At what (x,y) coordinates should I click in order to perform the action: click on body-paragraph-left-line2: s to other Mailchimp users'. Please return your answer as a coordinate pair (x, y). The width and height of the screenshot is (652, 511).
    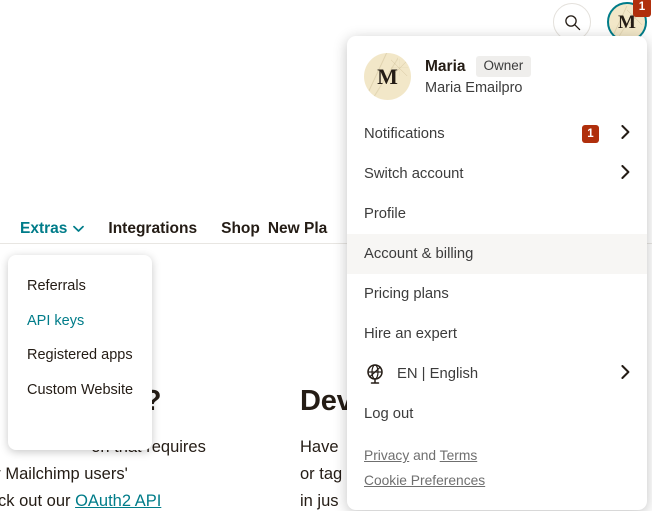
    Looking at the image, I should click on (64, 473).